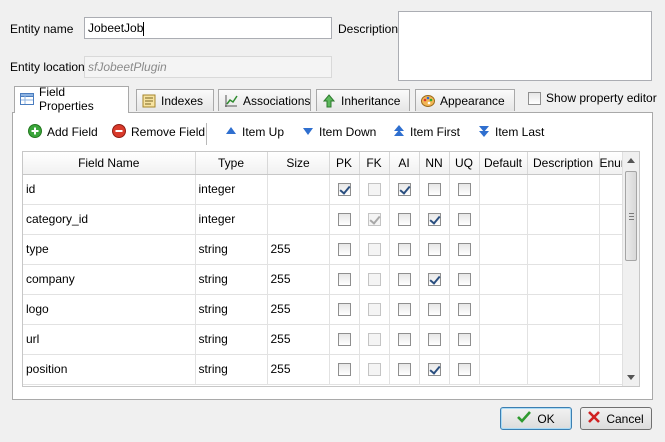  I want to click on table-row: logo string 255, so click(323, 309).